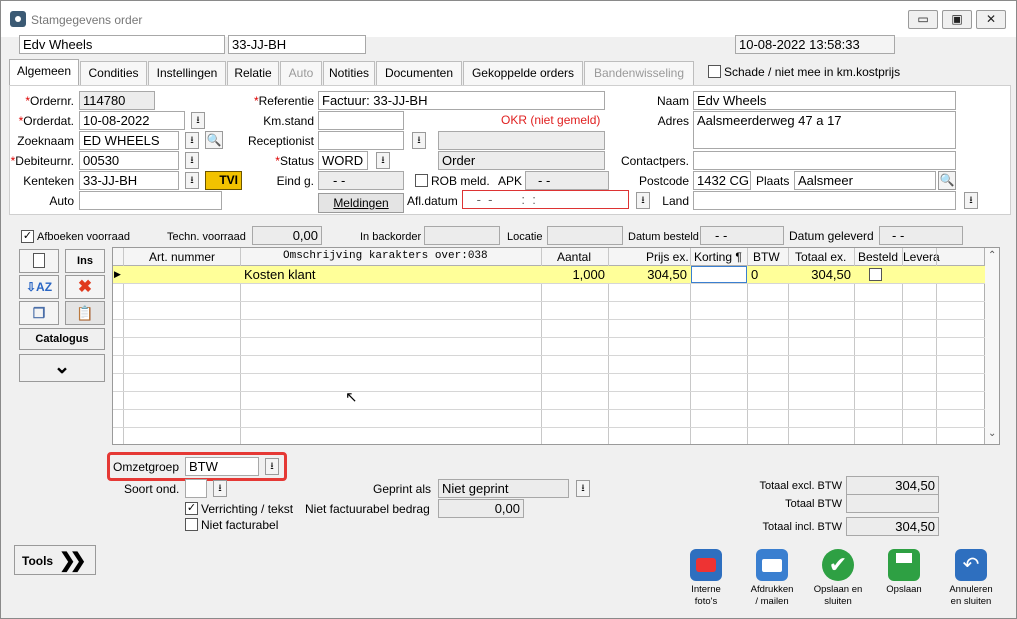 The height and width of the screenshot is (619, 1017). Describe the element at coordinates (85, 261) in the screenshot. I see `insert-button: Ins` at that location.